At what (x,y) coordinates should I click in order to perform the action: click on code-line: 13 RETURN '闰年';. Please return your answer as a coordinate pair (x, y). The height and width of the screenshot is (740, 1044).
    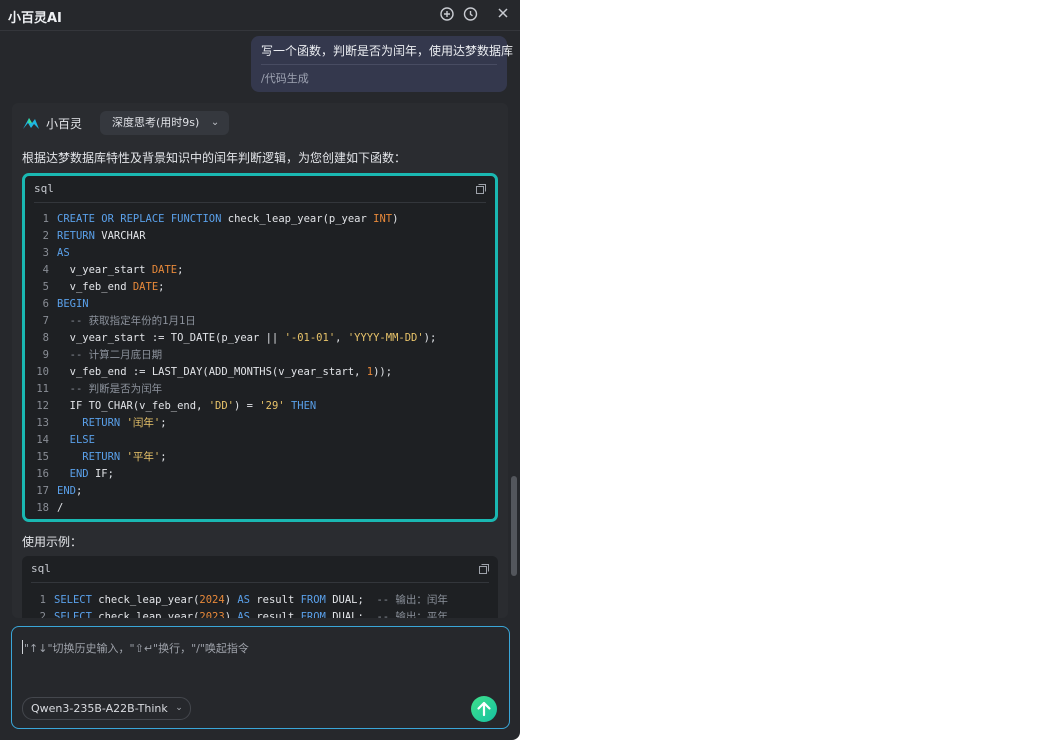
    Looking at the image, I should click on (260, 423).